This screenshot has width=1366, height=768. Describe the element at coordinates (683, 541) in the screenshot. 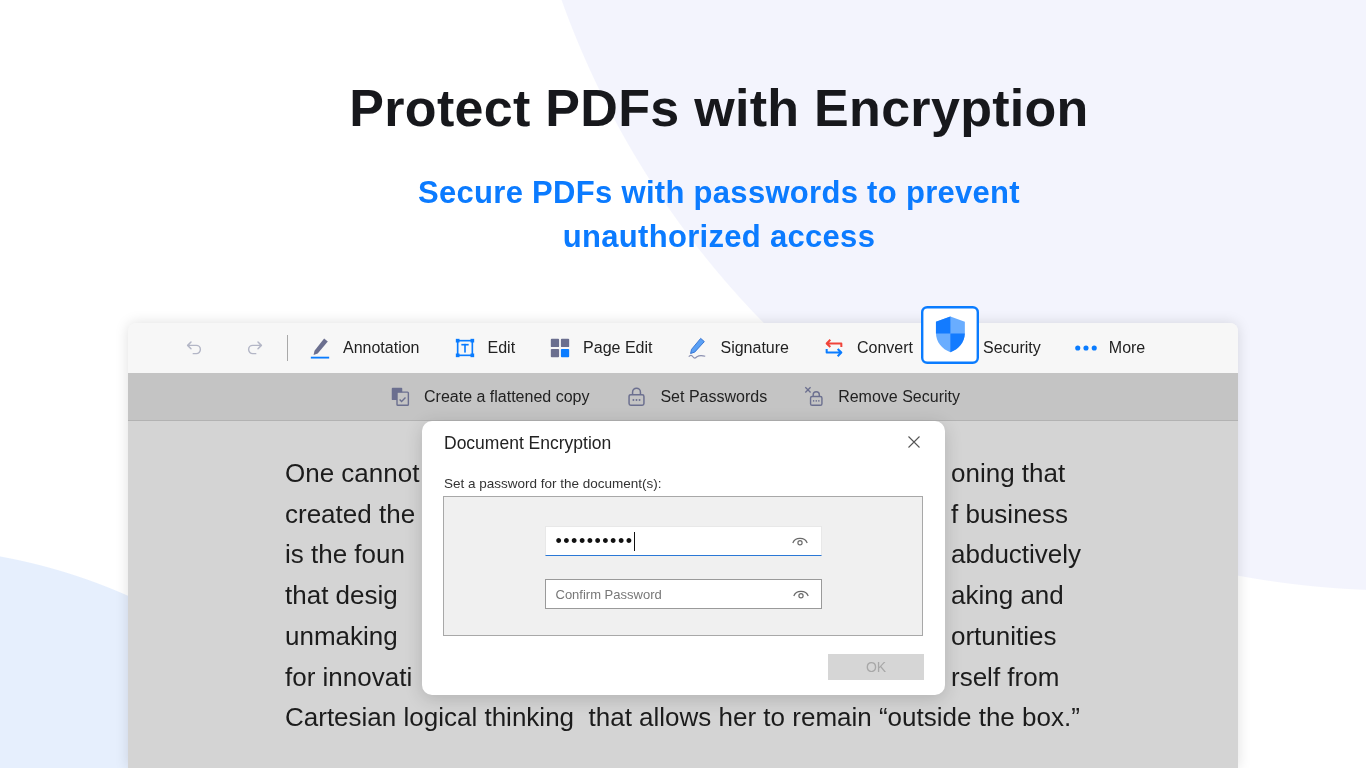

I see `password-field: ••••••••••` at that location.